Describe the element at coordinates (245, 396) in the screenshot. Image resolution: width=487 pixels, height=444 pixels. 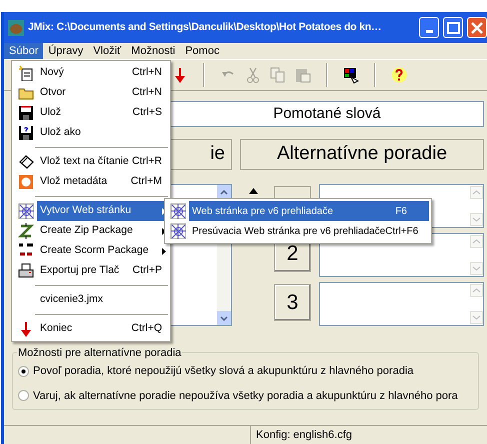
I see `option-label: Varuj, ak alternatívne poradie nepoužíva všetky poradia a akupunktúru z hlavného pora` at that location.